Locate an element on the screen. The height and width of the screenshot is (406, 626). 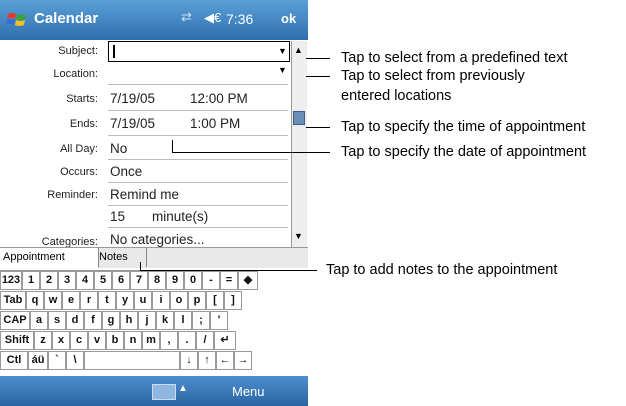
menu-bar: ▲ Menu is located at coordinates (154, 391).